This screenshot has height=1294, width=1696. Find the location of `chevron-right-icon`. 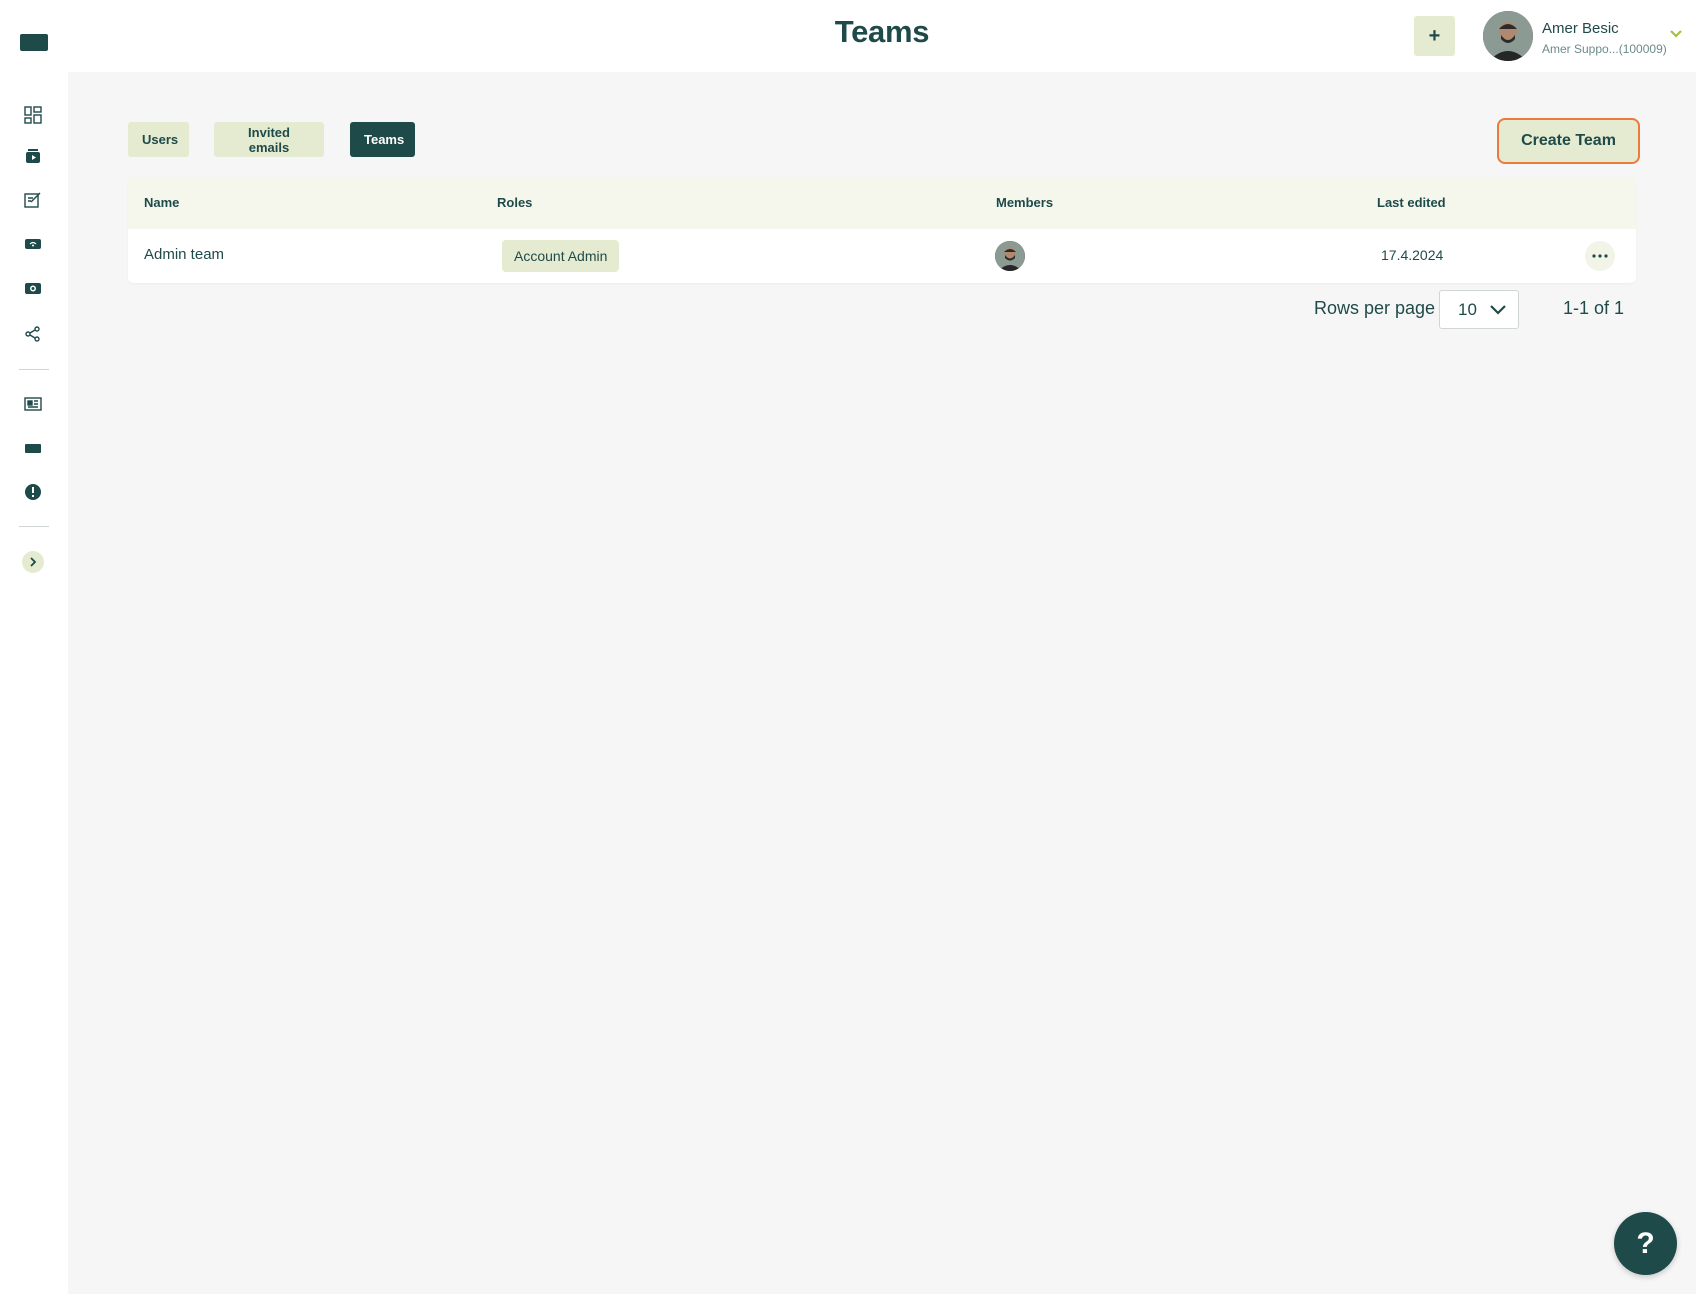

chevron-right-icon is located at coordinates (33, 562).